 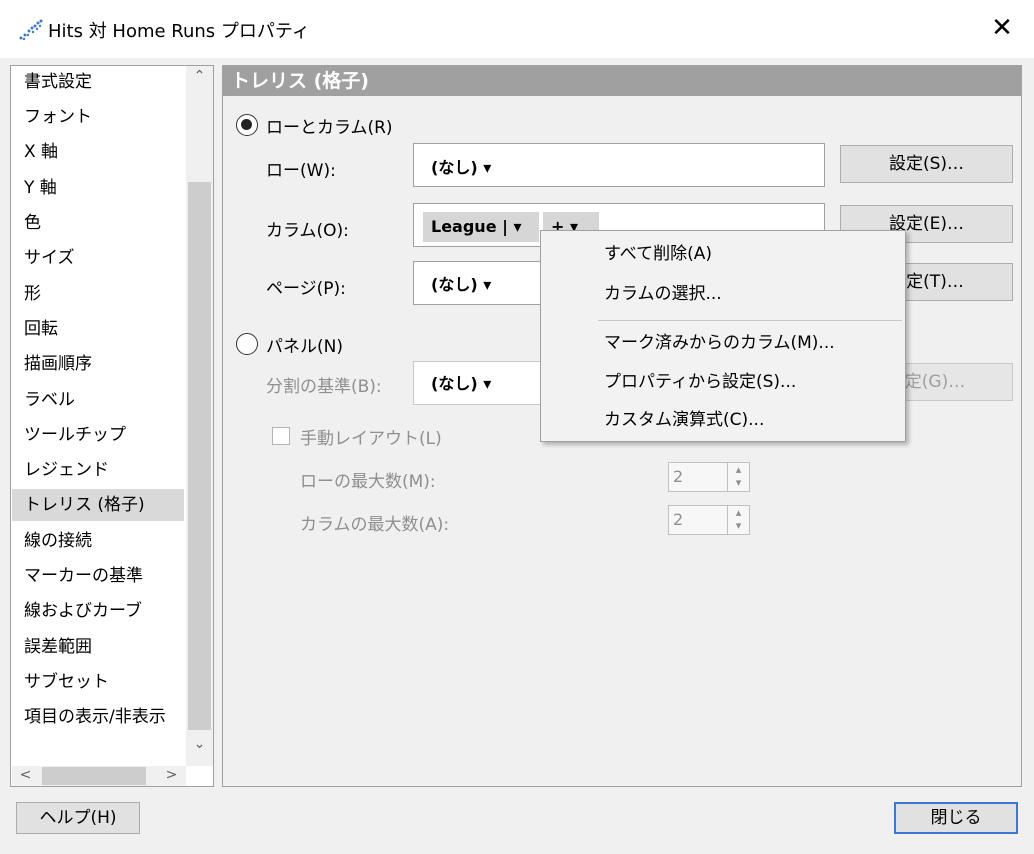 I want to click on menu-separator, so click(x=750, y=320).